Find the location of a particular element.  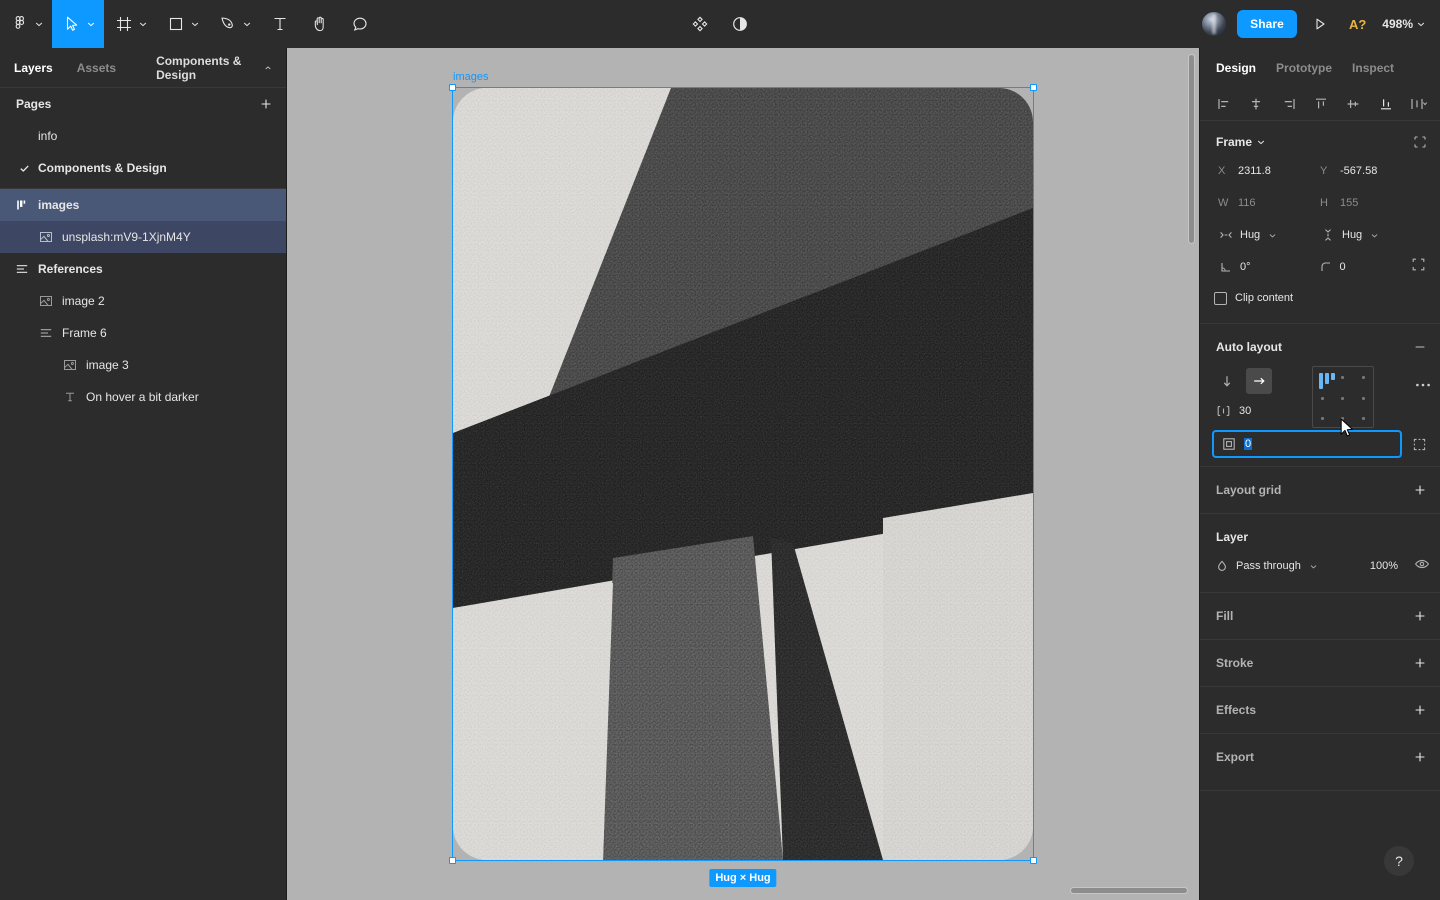

horizontal-resize-field: Hug is located at coordinates (1263, 235).